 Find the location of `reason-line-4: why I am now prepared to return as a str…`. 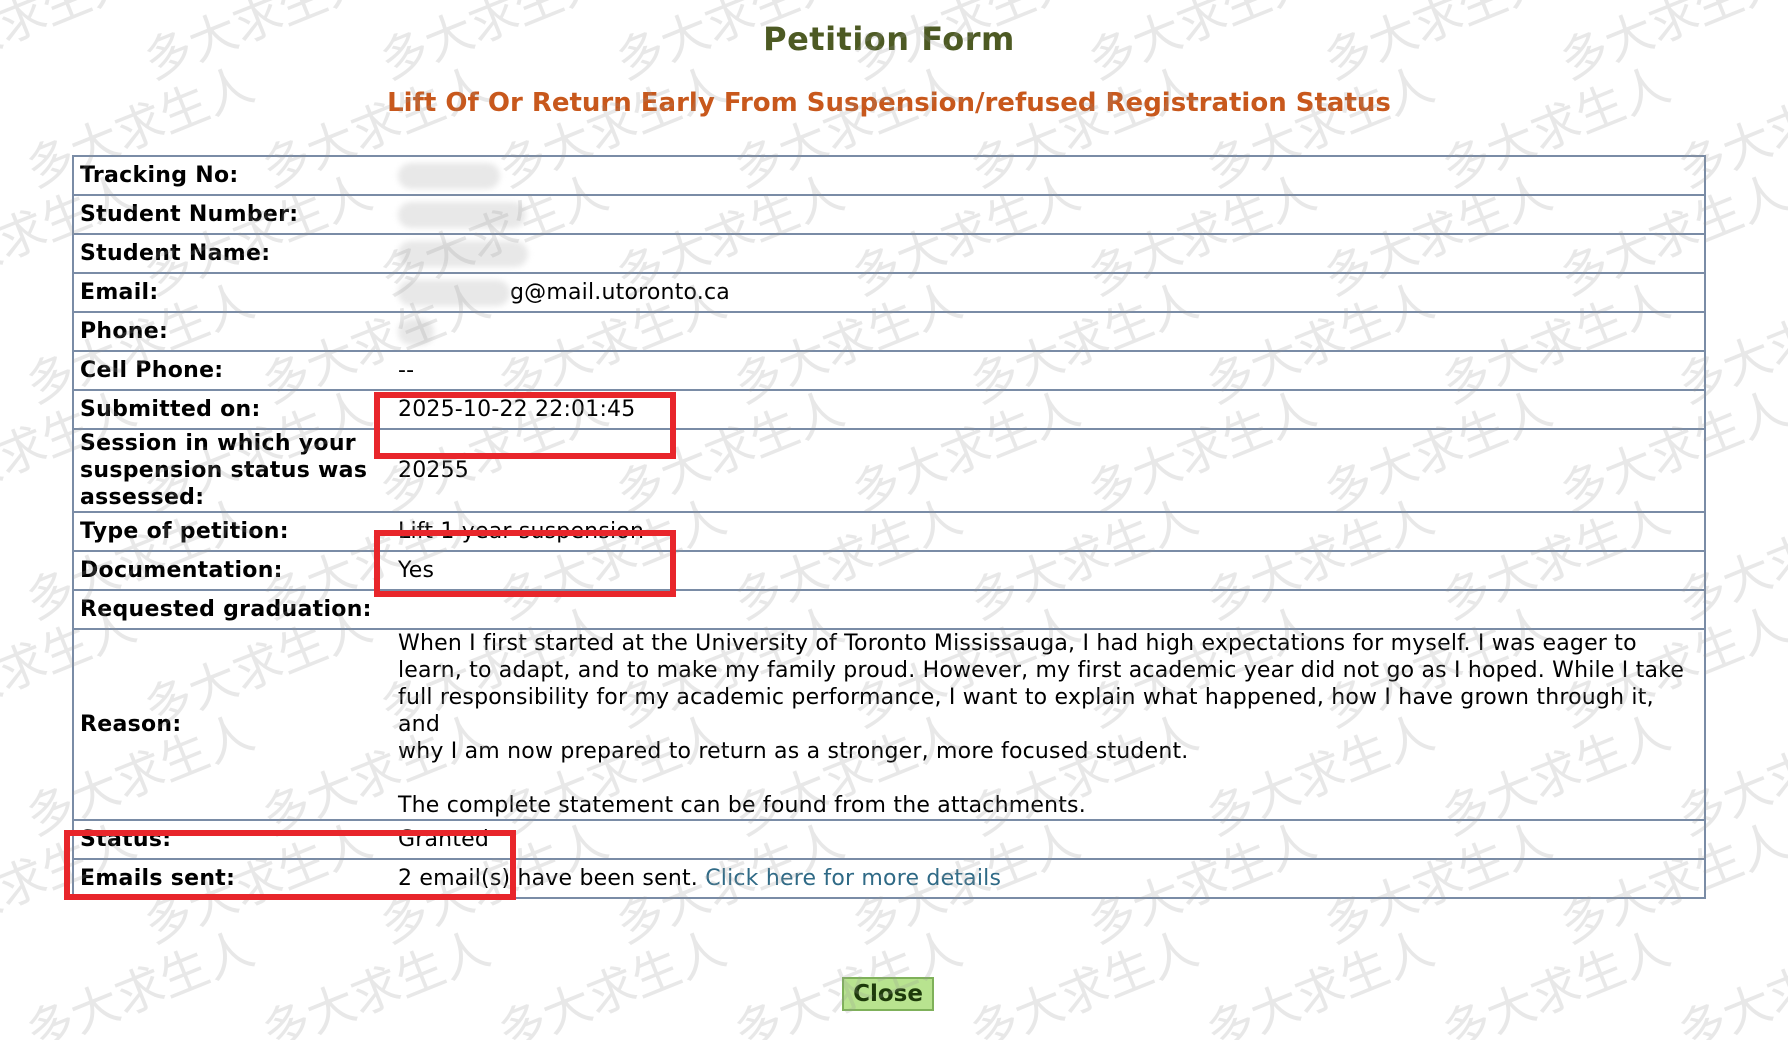

reason-line-4: why I am now prepared to return as a str… is located at coordinates (793, 751).